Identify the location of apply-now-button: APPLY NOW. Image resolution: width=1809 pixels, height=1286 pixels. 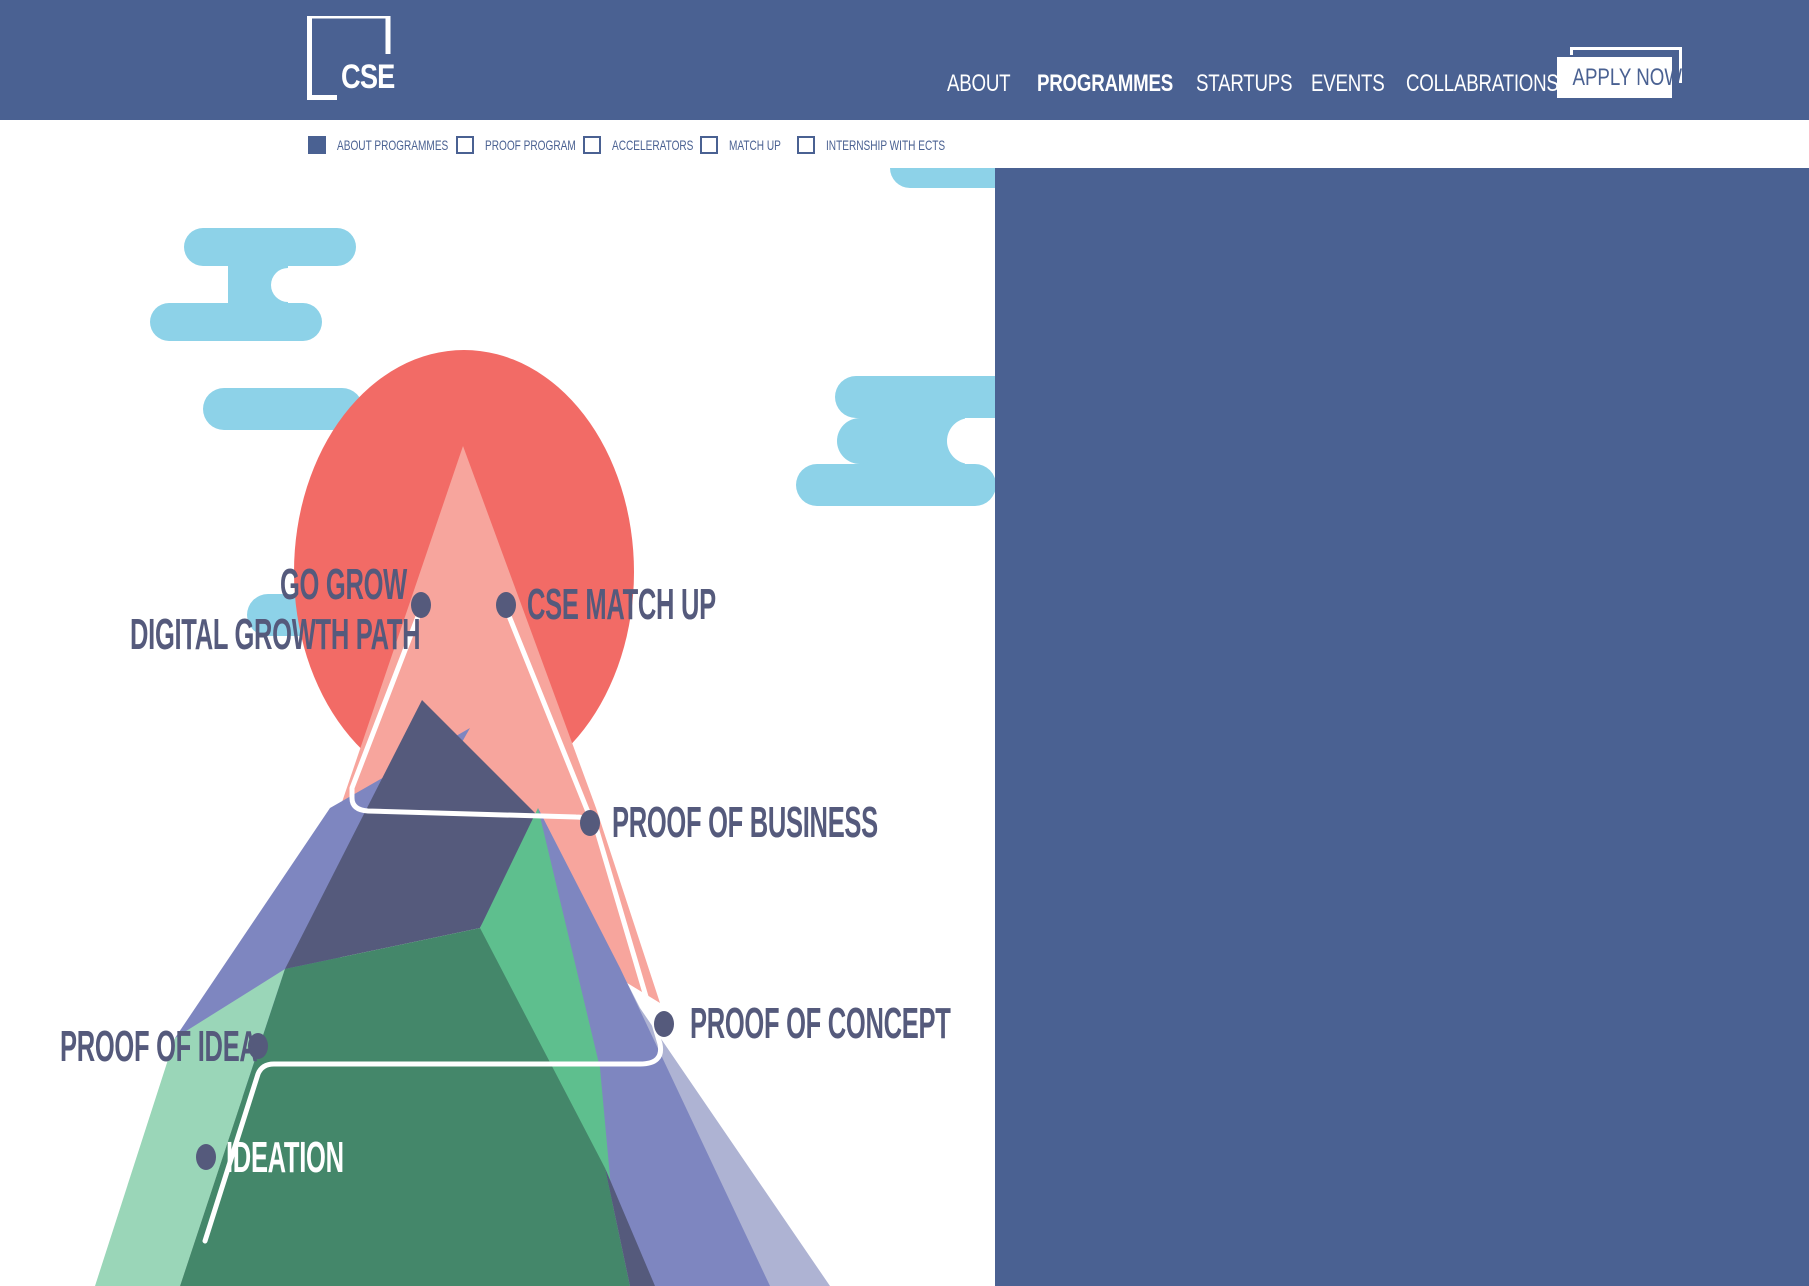
(1619, 77).